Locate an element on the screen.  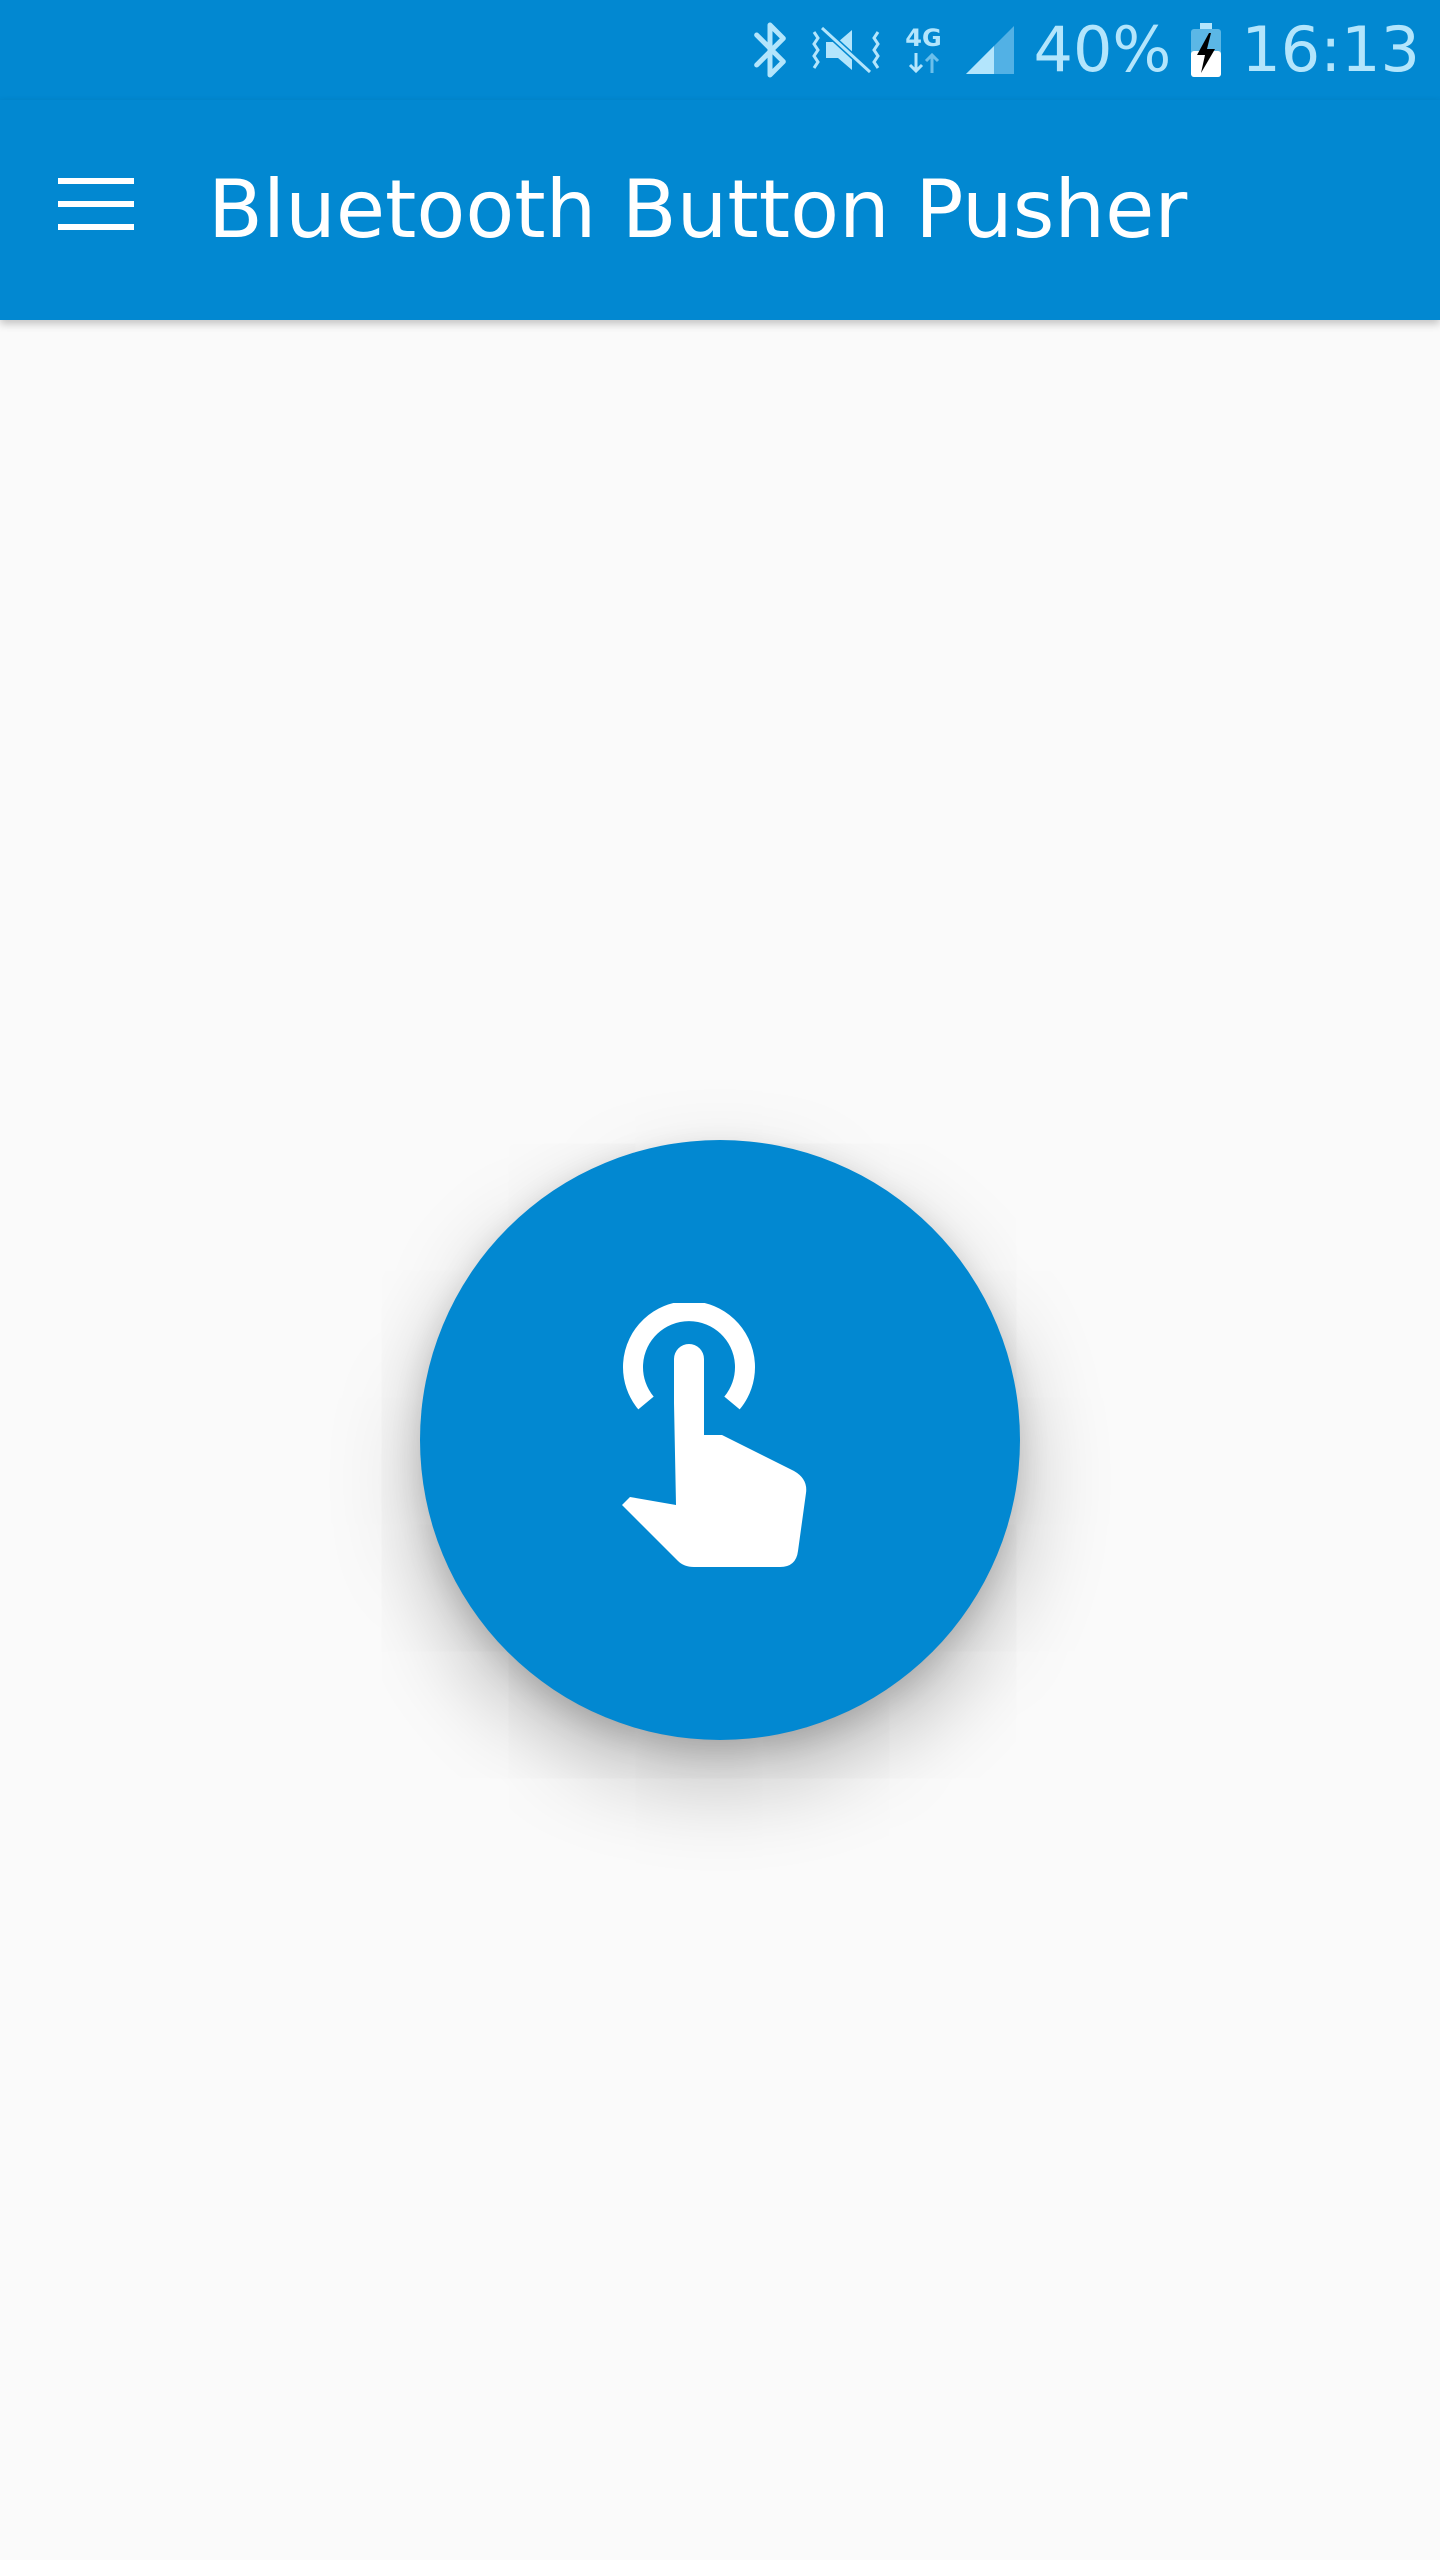
status-bar: 4G 40% 16:13 is located at coordinates (720, 50).